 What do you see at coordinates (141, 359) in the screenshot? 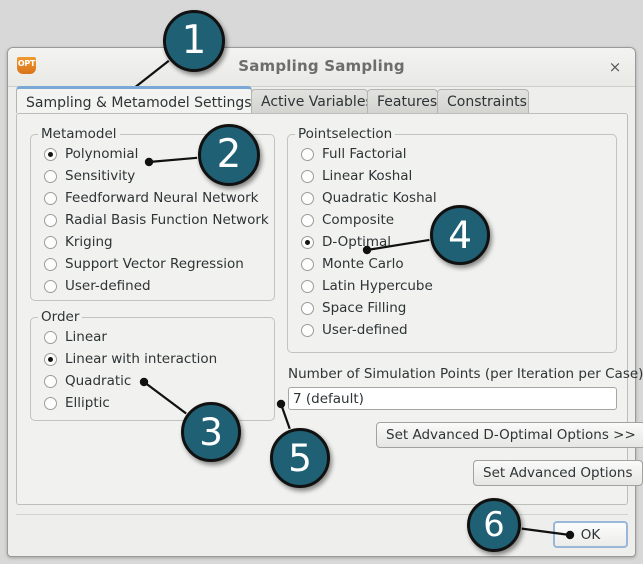
I see `radio-label: Linear with interaction` at bounding box center [141, 359].